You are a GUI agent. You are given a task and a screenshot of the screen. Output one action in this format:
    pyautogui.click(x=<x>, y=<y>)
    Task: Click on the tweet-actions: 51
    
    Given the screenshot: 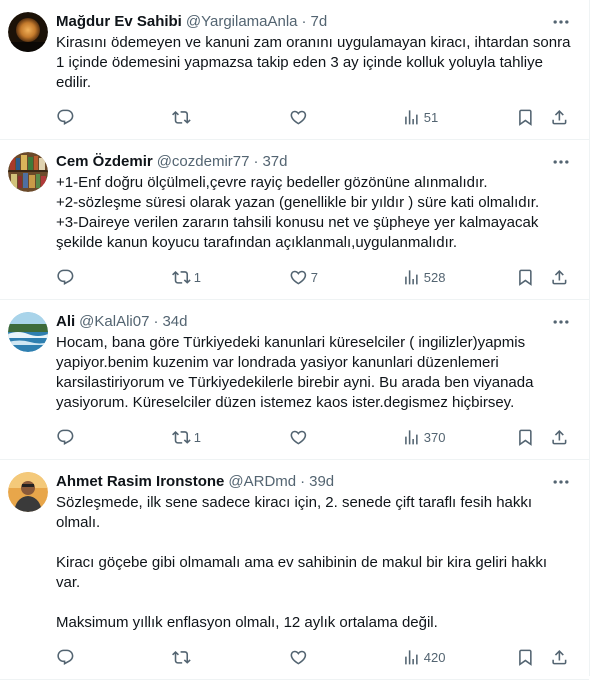 What is the action you would take?
    pyautogui.click(x=314, y=117)
    